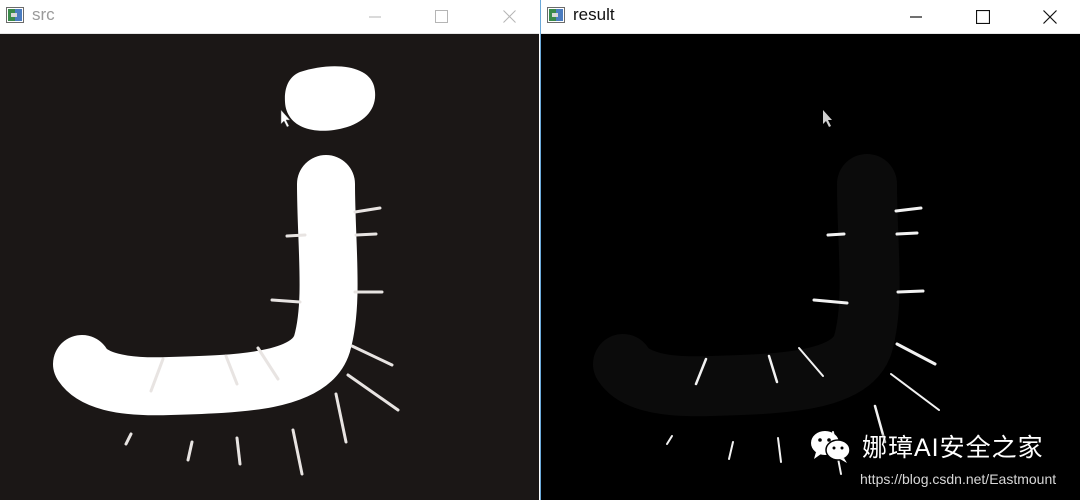 Image resolution: width=1080 pixels, height=500 pixels. I want to click on watermark-brand: 娜璋AI安全之家, so click(953, 448).